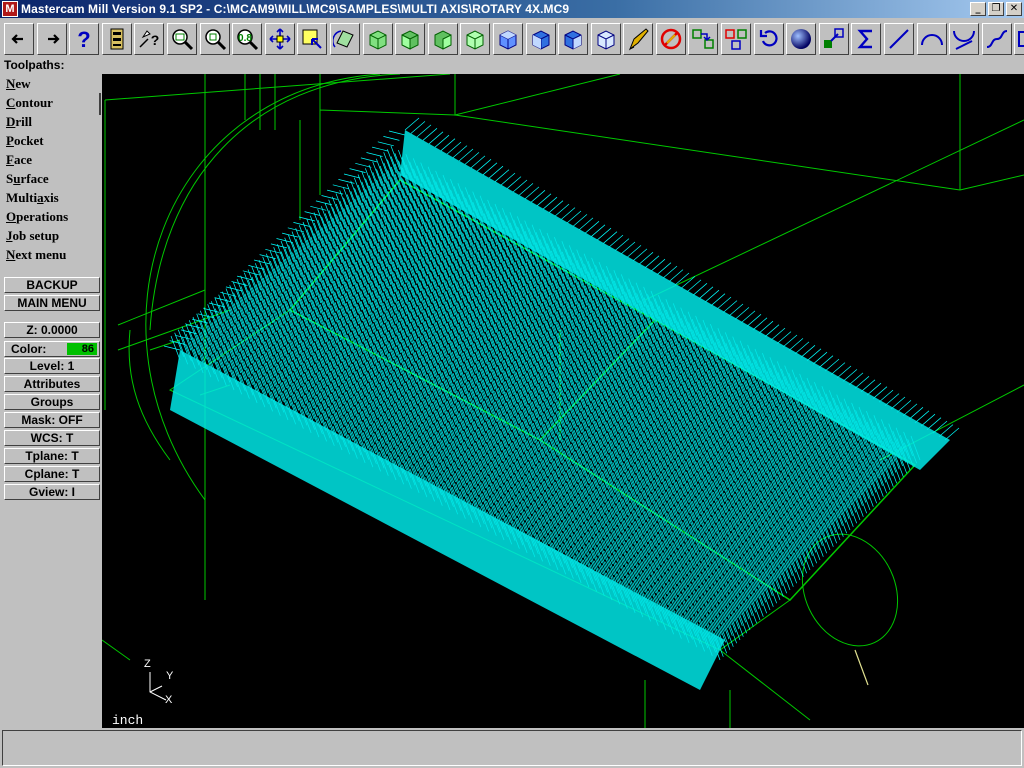 The image size is (1024, 768). Describe the element at coordinates (279, 39) in the screenshot. I see `pan-button` at that location.